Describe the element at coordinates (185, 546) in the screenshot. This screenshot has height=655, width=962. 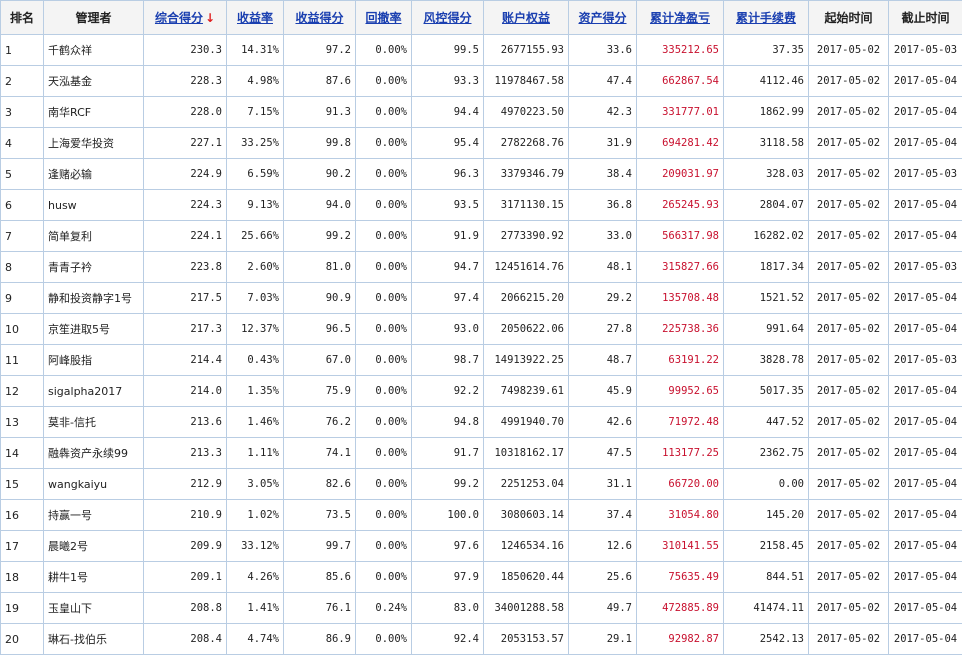
I see `cell-score: 209.9` at that location.